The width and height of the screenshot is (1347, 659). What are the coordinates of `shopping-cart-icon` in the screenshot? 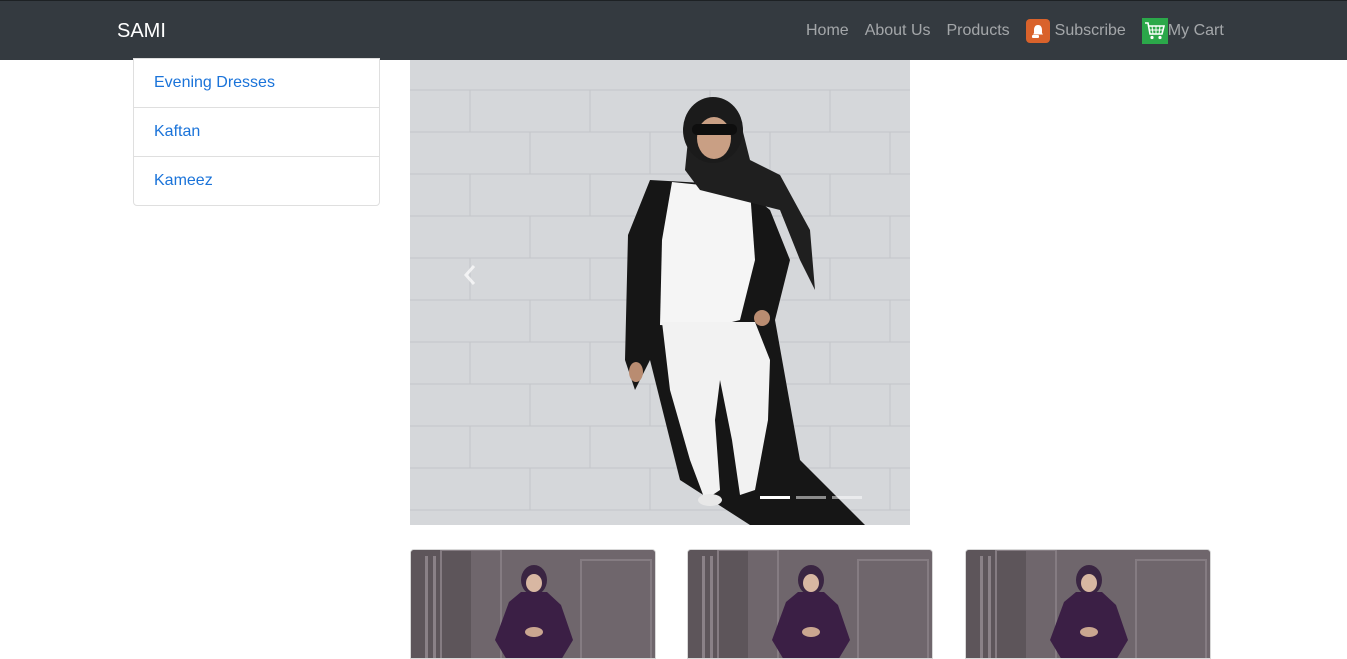 It's located at (1154, 31).